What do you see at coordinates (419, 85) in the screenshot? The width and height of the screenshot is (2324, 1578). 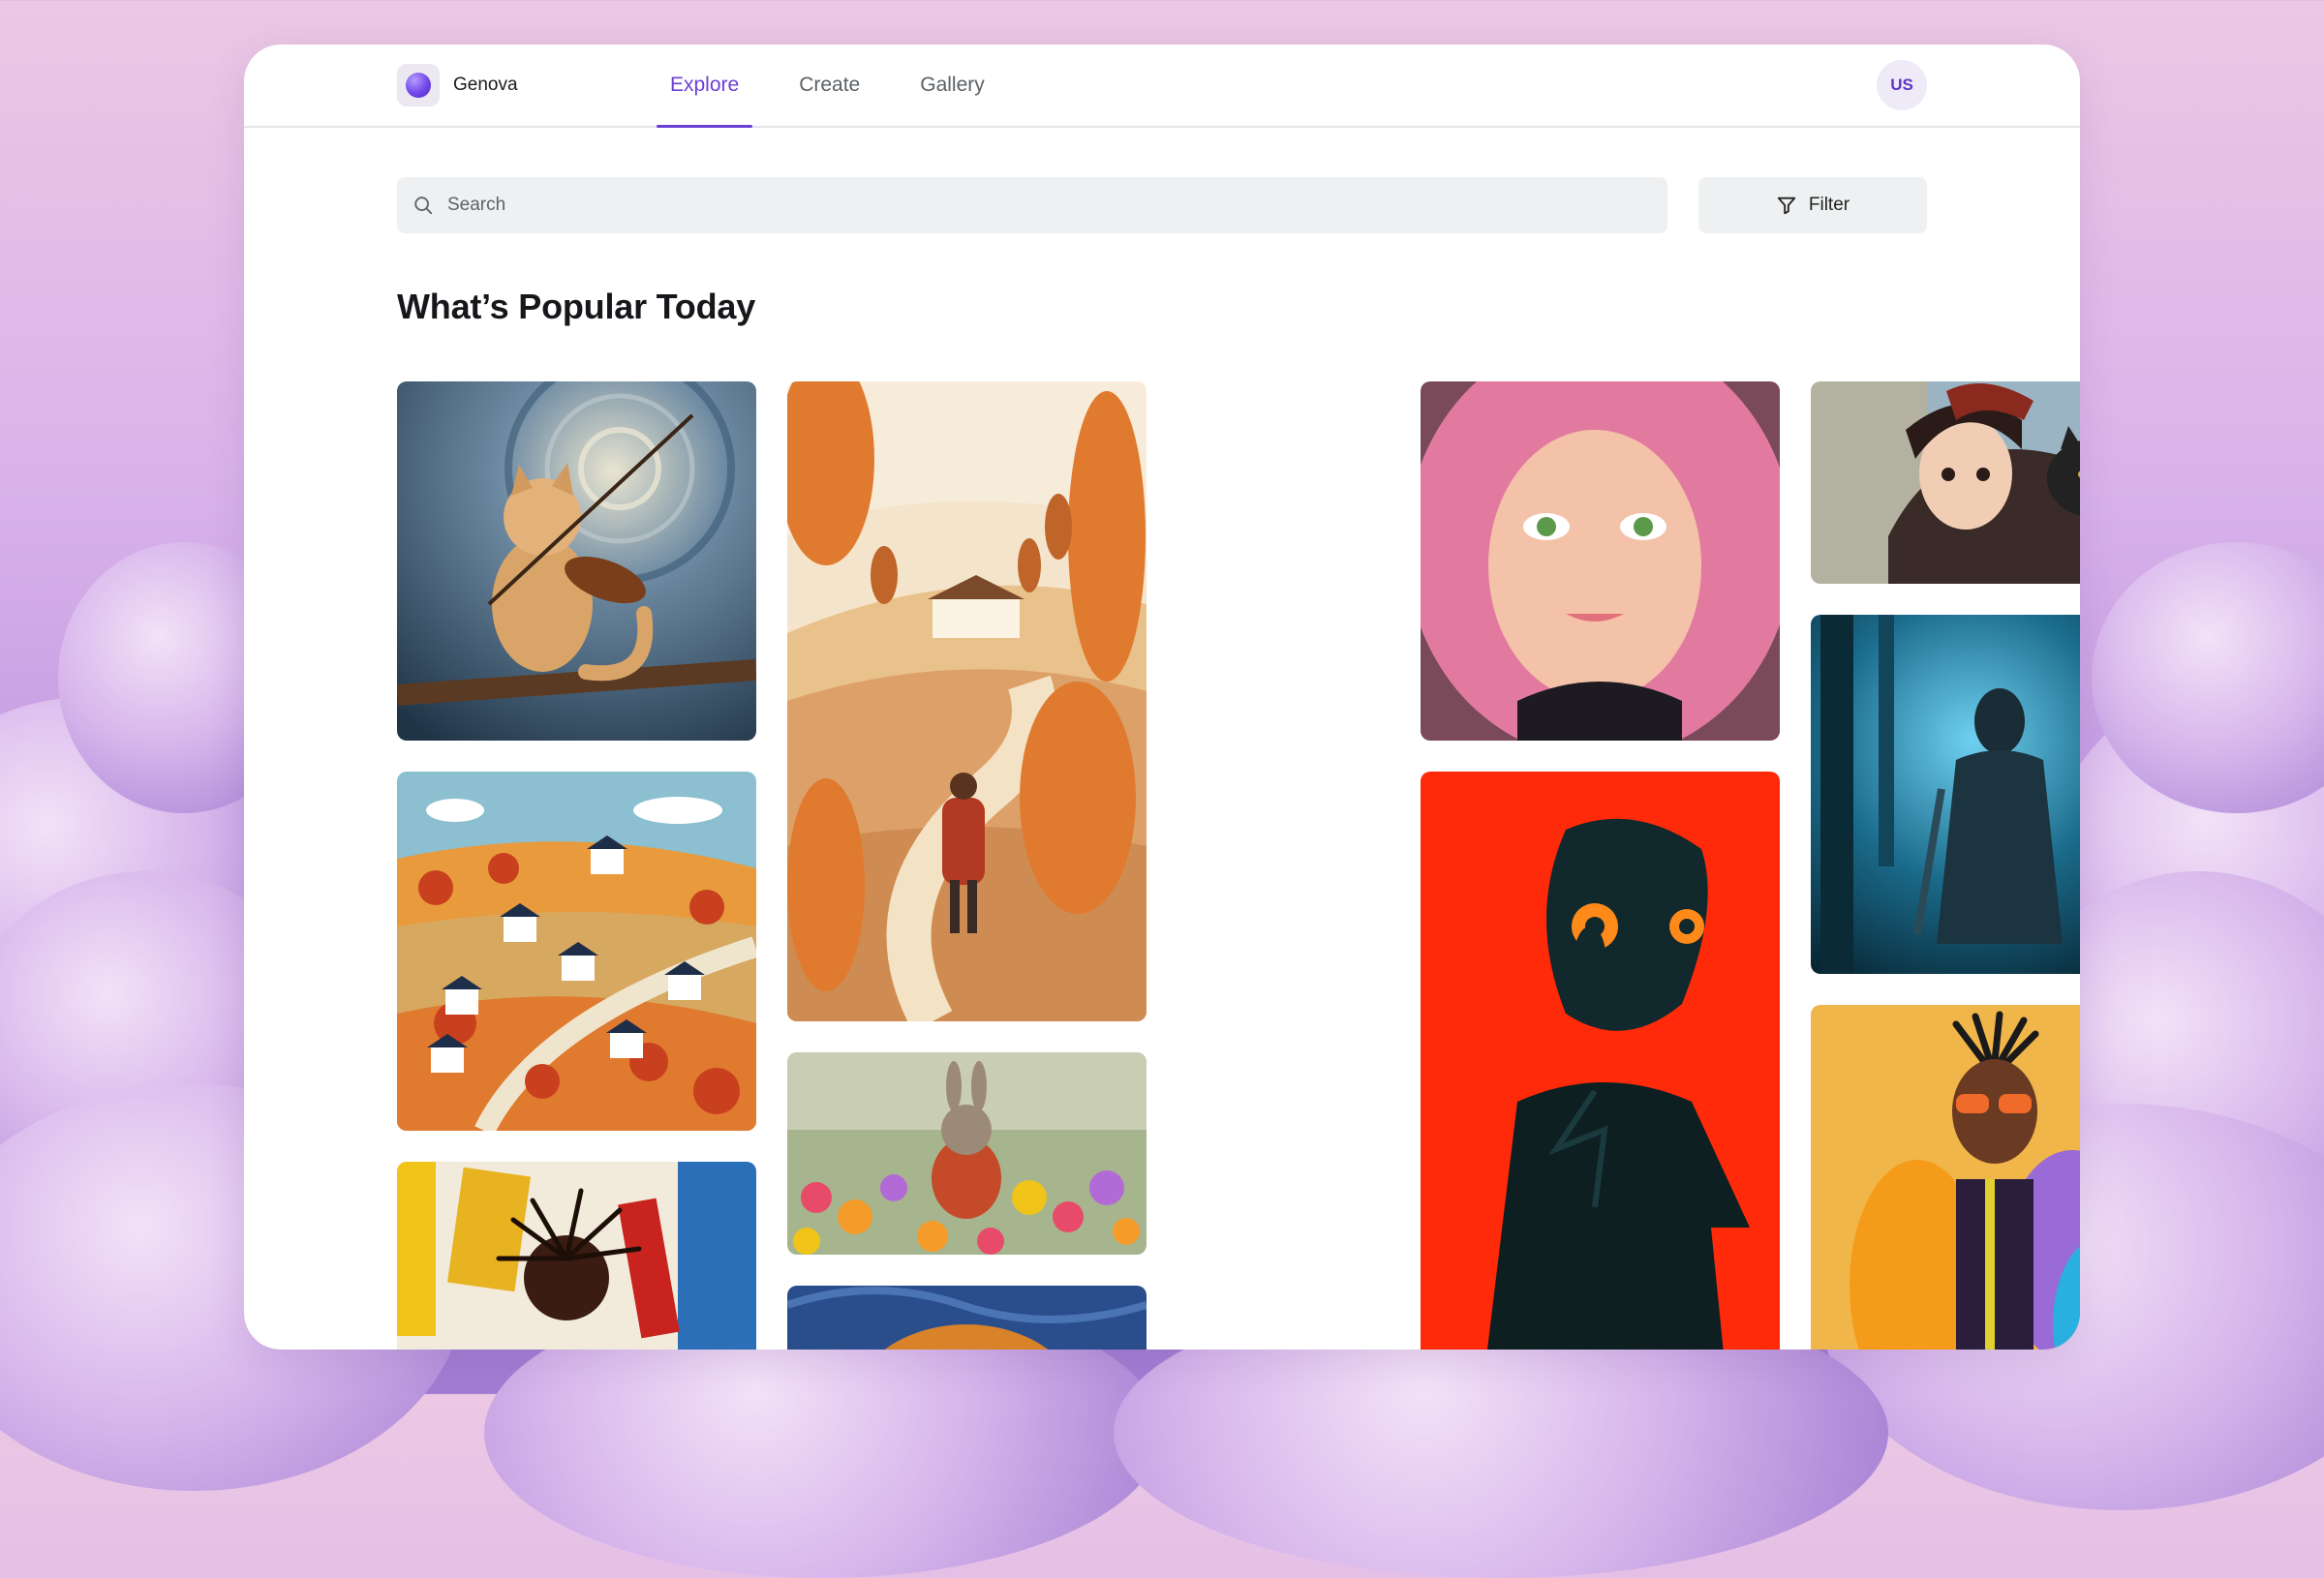 I see `logo-icon` at bounding box center [419, 85].